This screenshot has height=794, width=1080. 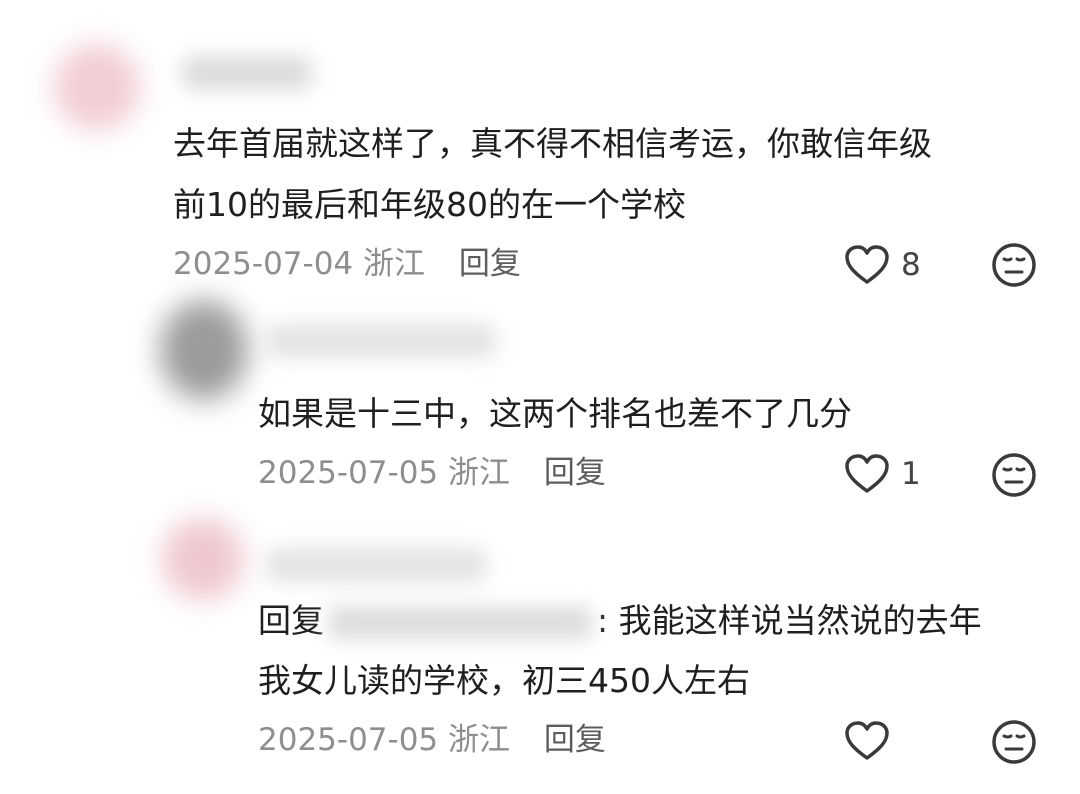 What do you see at coordinates (552, 143) in the screenshot?
I see `comment-text-line-1: 去年首届就这样了，真不得不相信考运，你敢信年级` at bounding box center [552, 143].